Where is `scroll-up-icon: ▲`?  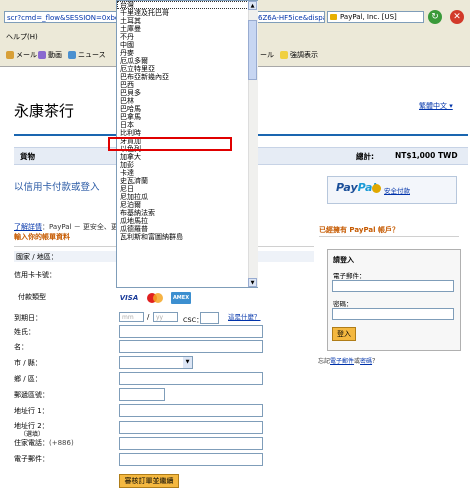 scroll-up-icon: ▲ is located at coordinates (252, 5).